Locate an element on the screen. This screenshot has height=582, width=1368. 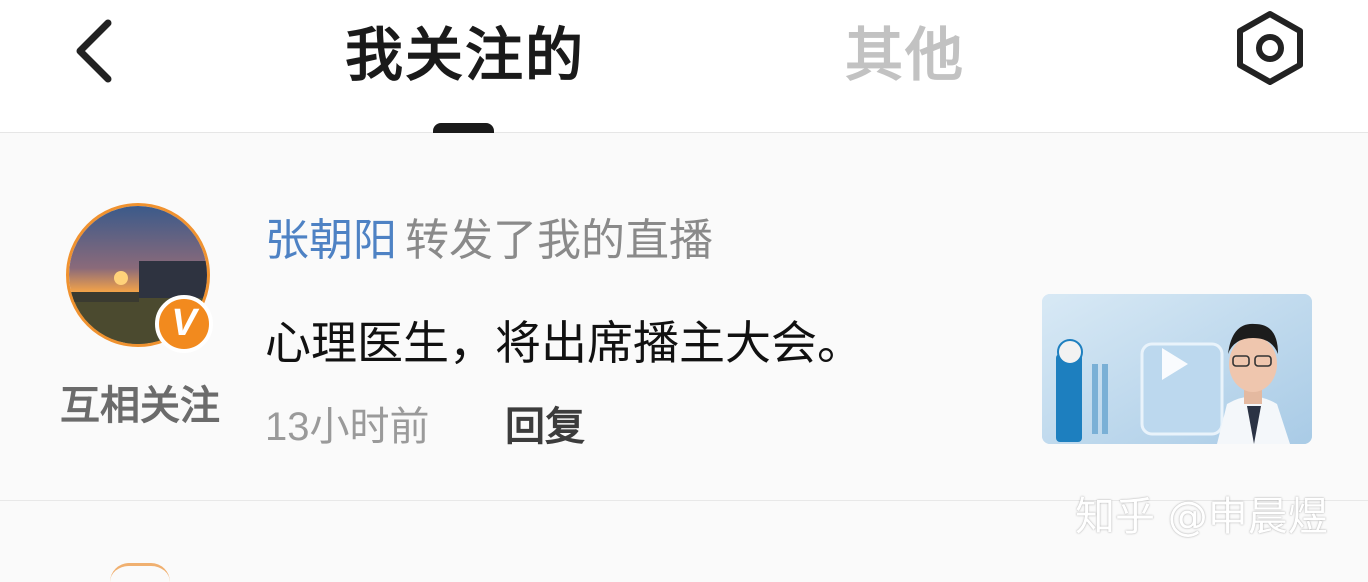
chevron-left-icon is located at coordinates (94, 51).